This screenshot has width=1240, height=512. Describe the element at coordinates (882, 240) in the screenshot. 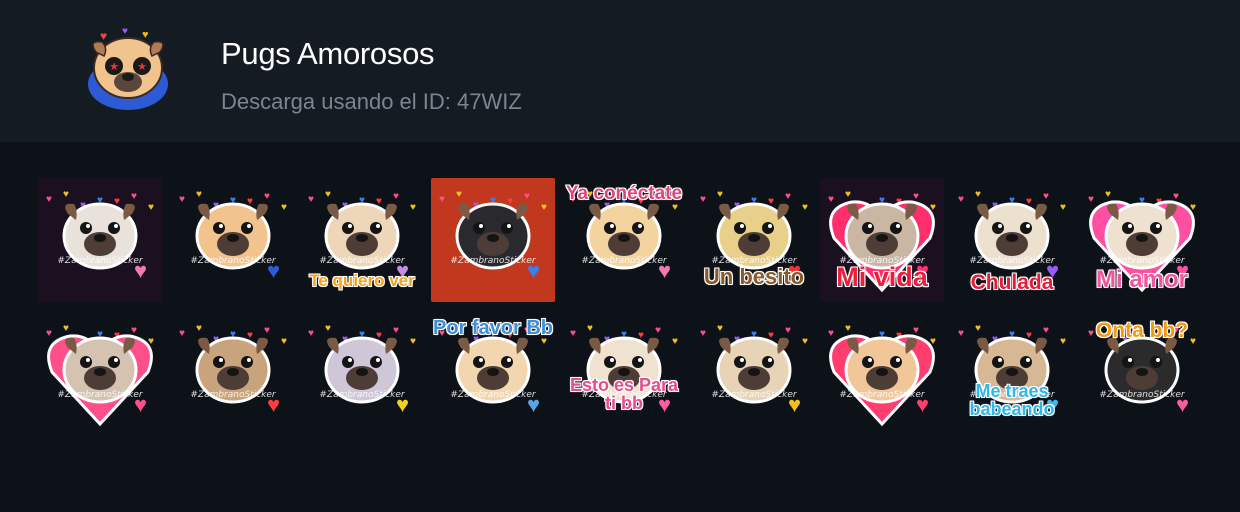

I see `sticker-7: ♥♥♥♥♥♥♥♥#ZambranoStickerMi vida` at that location.